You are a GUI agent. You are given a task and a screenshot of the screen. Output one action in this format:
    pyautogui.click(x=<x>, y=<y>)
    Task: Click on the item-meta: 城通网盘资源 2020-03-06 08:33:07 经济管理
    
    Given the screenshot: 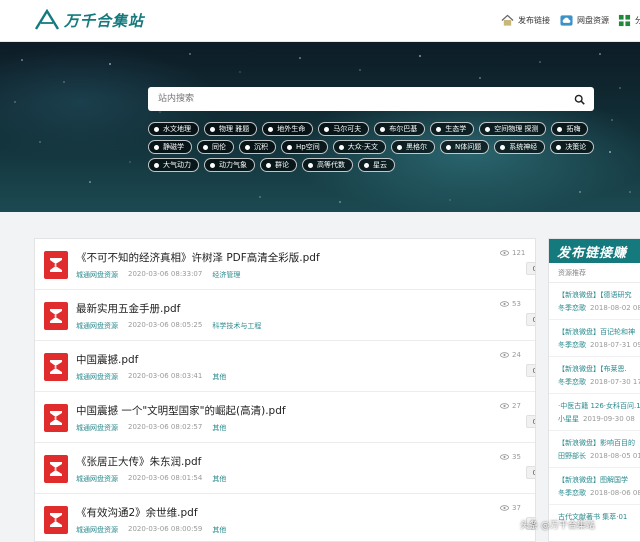 What is the action you would take?
    pyautogui.click(x=158, y=275)
    